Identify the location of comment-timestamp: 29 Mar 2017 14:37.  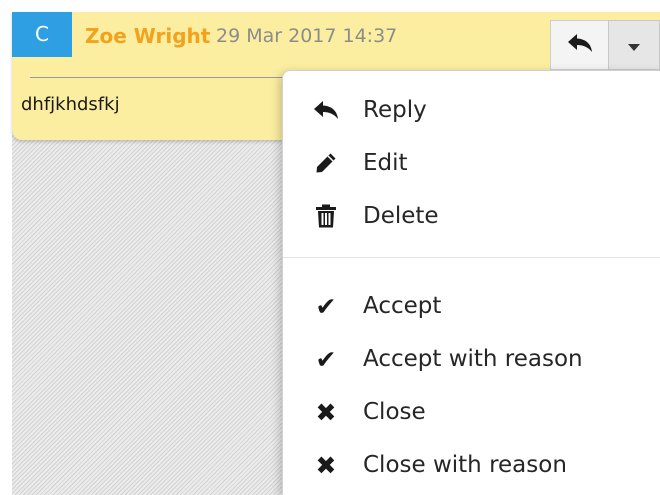
(307, 36).